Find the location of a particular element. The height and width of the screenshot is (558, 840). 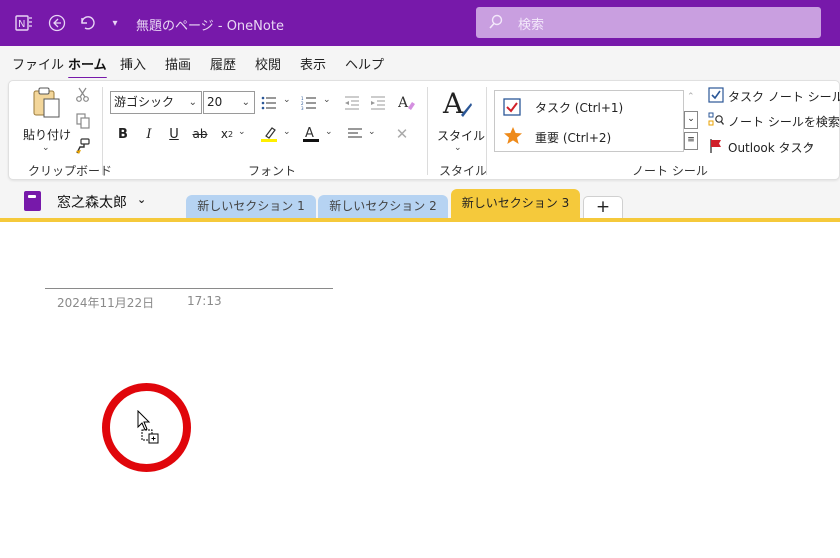

search-input: 検索 is located at coordinates (648, 22).